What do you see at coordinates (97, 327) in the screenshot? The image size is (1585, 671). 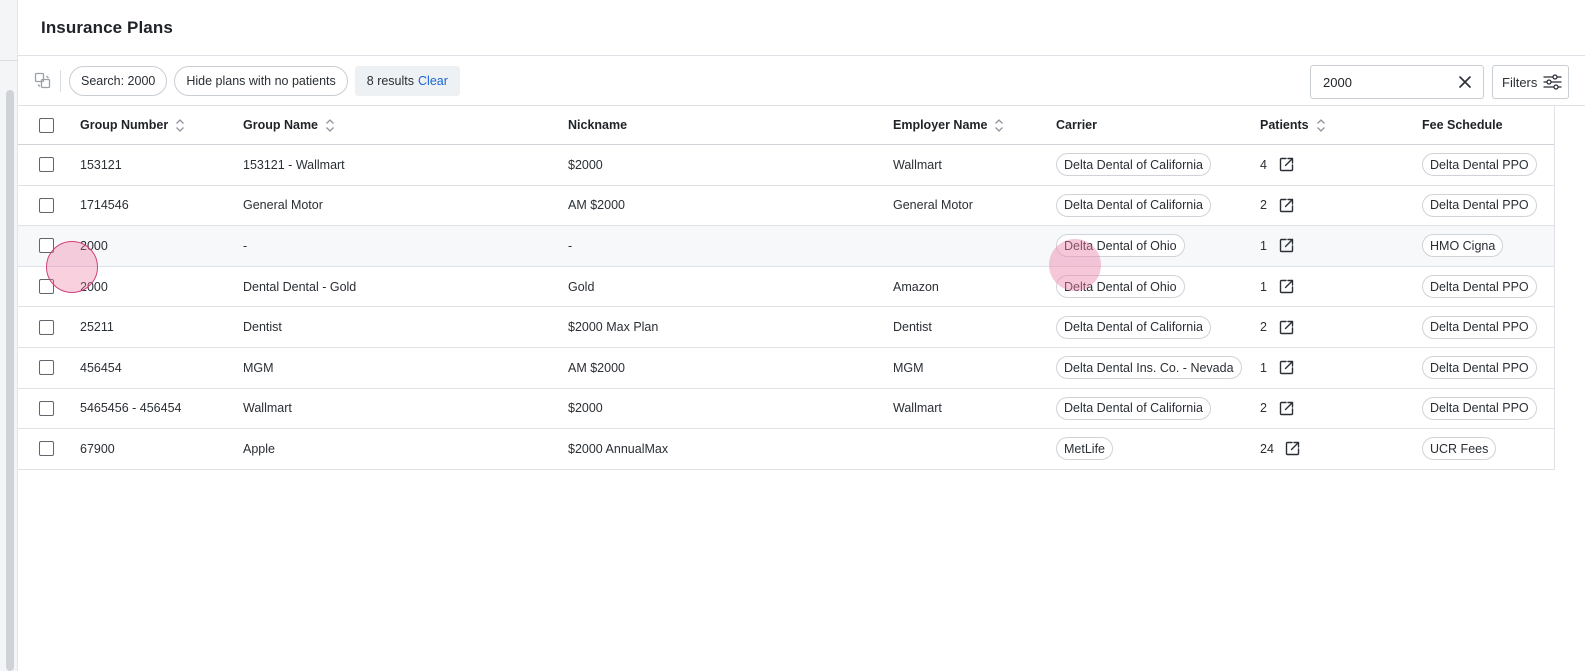 I see `group-number-cell: 25211` at bounding box center [97, 327].